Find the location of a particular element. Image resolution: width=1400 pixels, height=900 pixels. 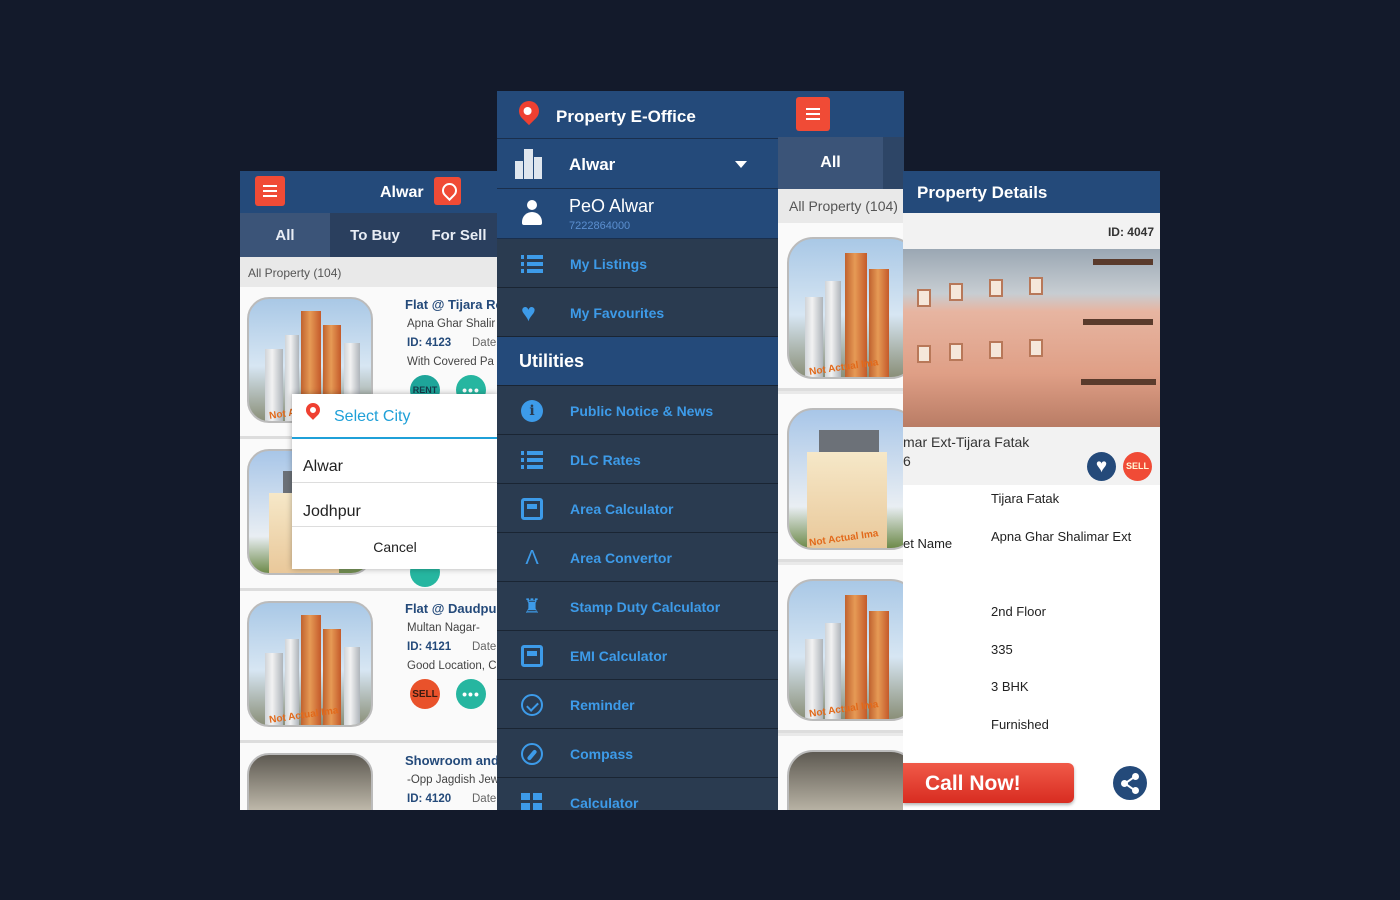

check-circle-icon is located at coordinates (532, 705).